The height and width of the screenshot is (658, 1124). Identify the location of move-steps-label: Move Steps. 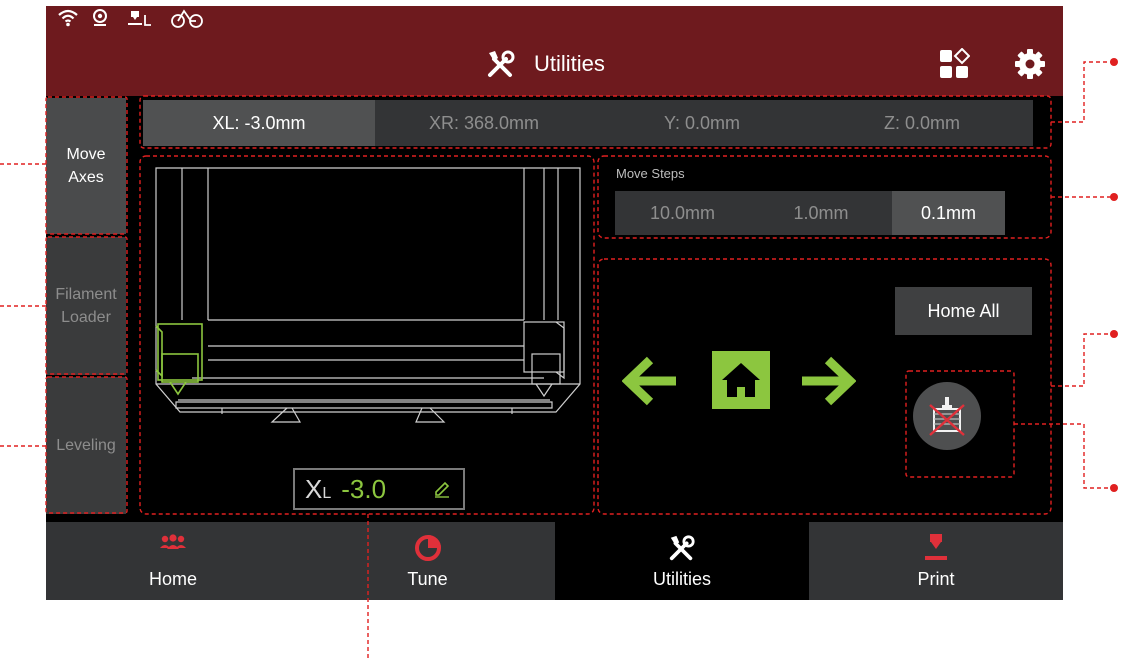
(650, 173).